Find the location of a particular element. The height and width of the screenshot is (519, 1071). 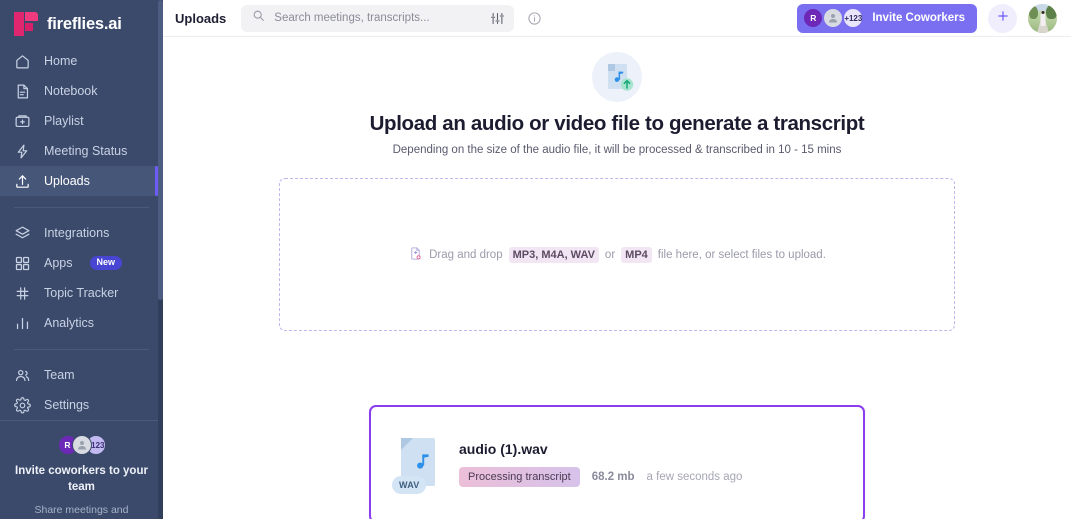

file-size: 68.2 mb is located at coordinates (613, 477).